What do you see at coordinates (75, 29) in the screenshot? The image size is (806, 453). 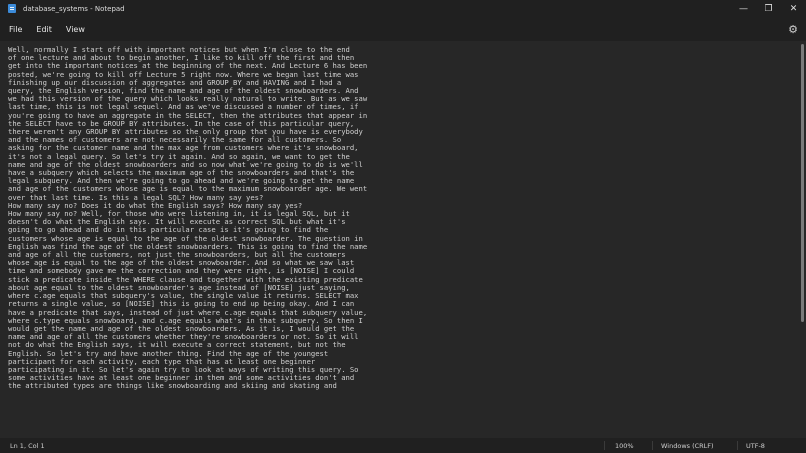 I see `menu-view: View` at bounding box center [75, 29].